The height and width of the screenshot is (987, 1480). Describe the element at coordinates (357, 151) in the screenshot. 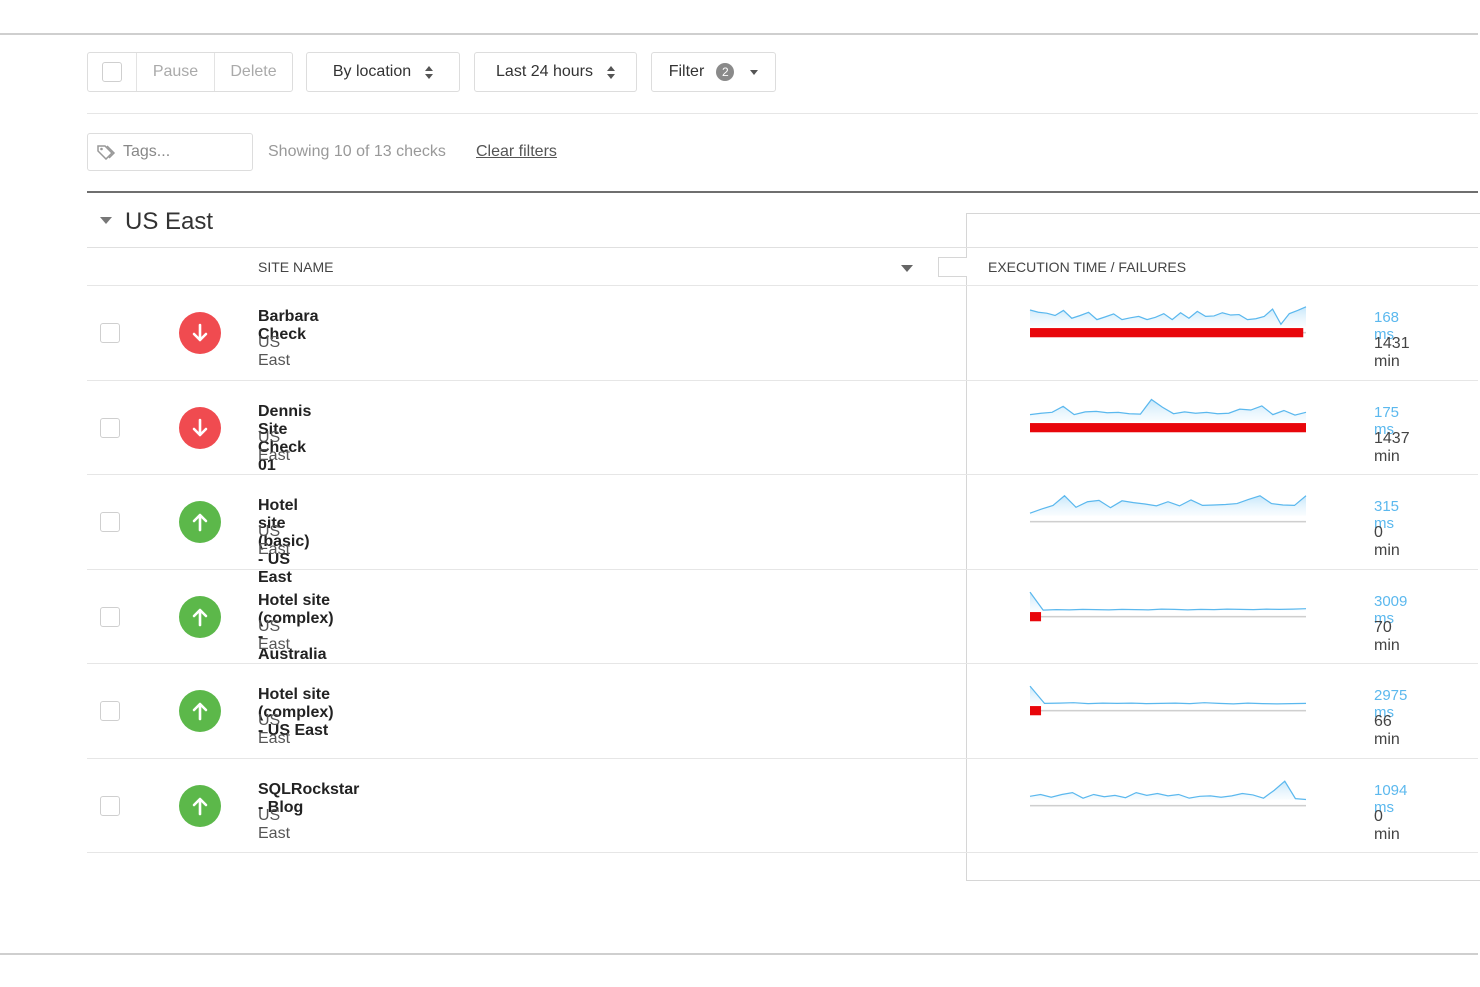

I see `showing-count-text: Showing 10 of 13 checks` at that location.